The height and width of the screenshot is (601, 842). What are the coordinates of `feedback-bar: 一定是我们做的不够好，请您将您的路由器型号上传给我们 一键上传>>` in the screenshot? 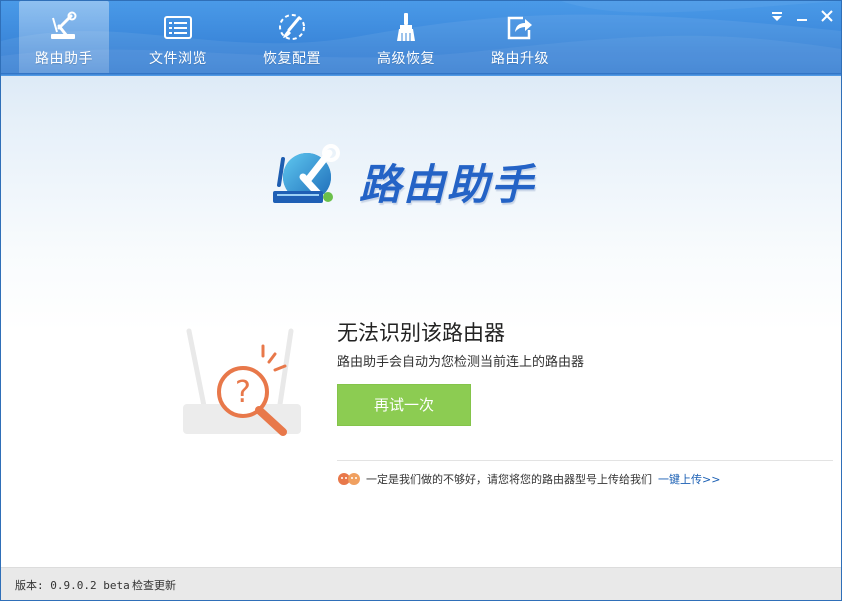 It's located at (528, 479).